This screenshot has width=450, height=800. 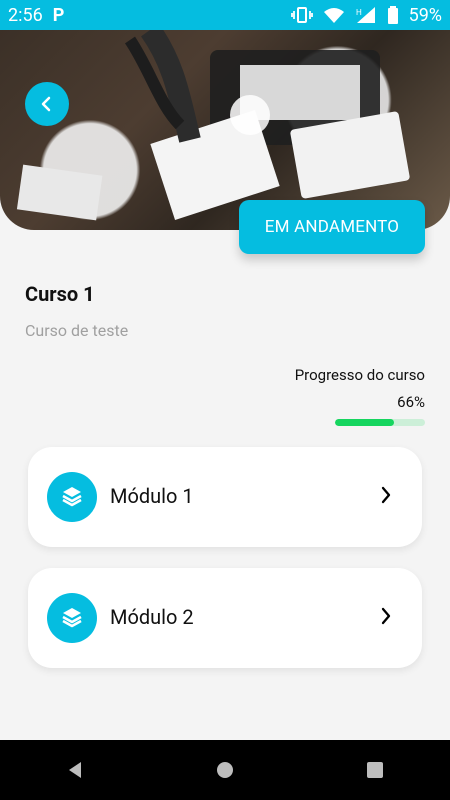 I want to click on home-circle-icon, so click(x=225, y=770).